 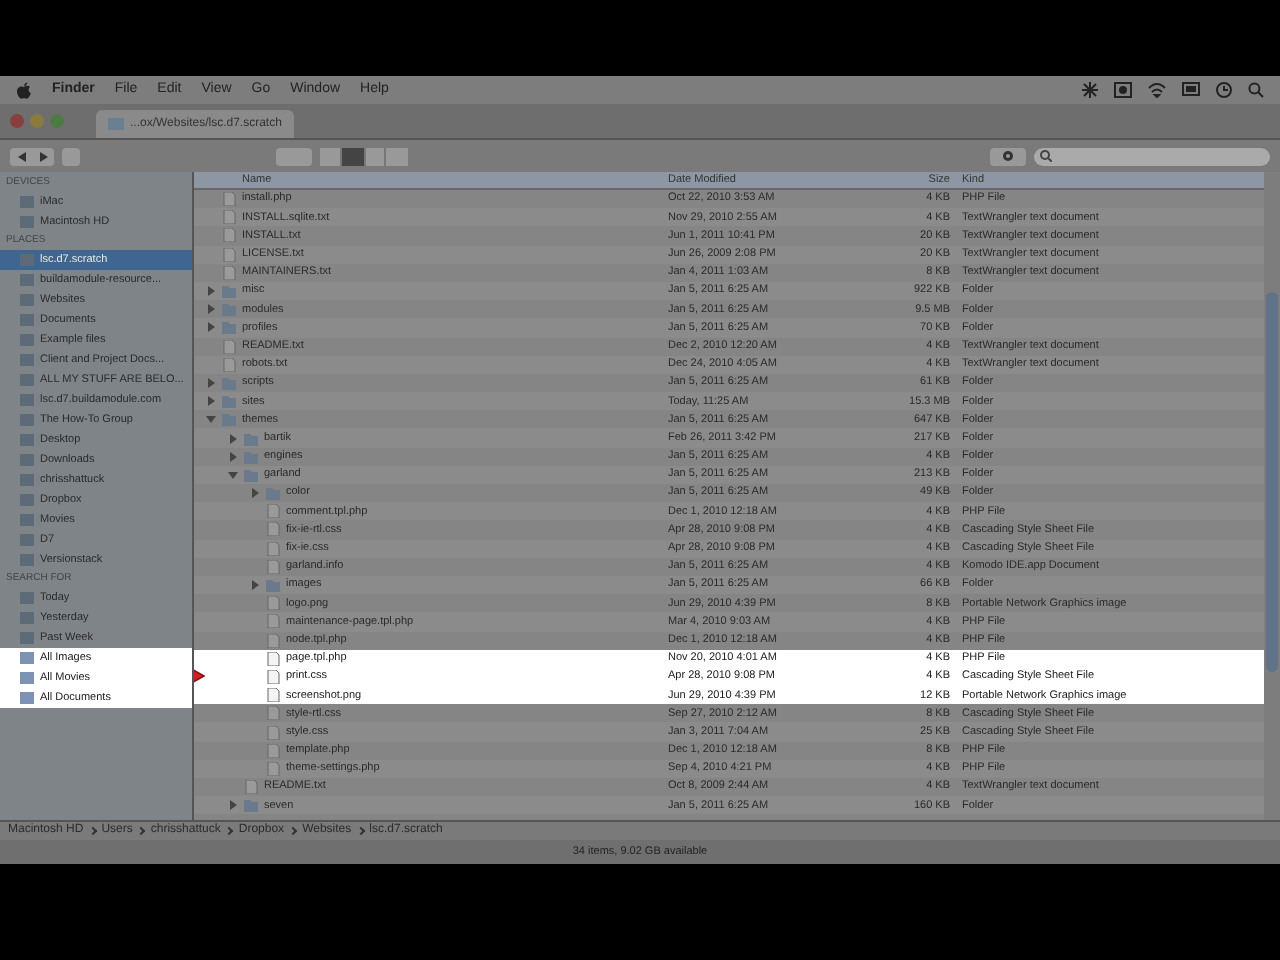 What do you see at coordinates (1224, 90) in the screenshot?
I see `clock-icon` at bounding box center [1224, 90].